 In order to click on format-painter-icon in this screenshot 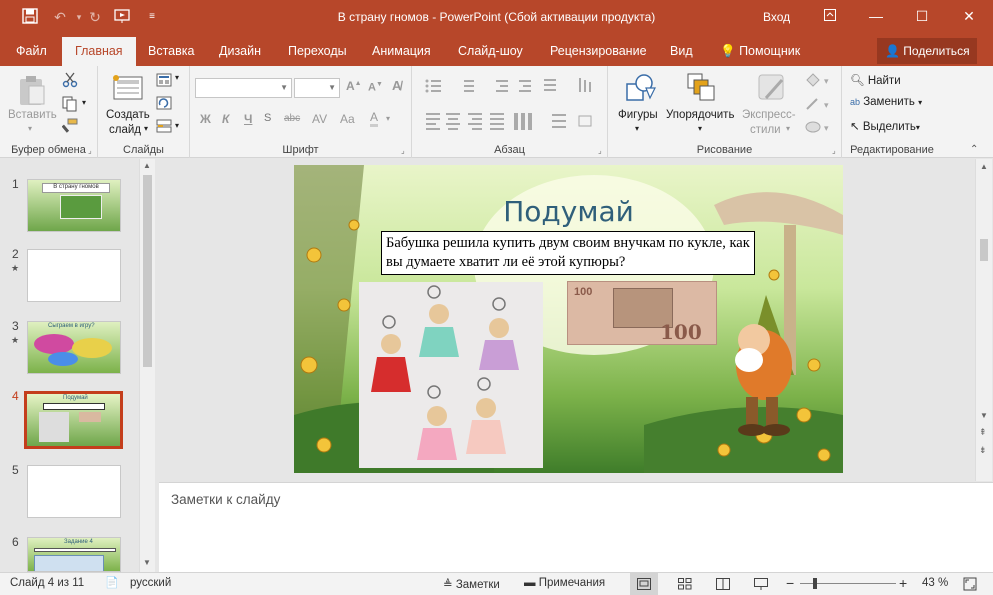, I will do `click(69, 127)`.